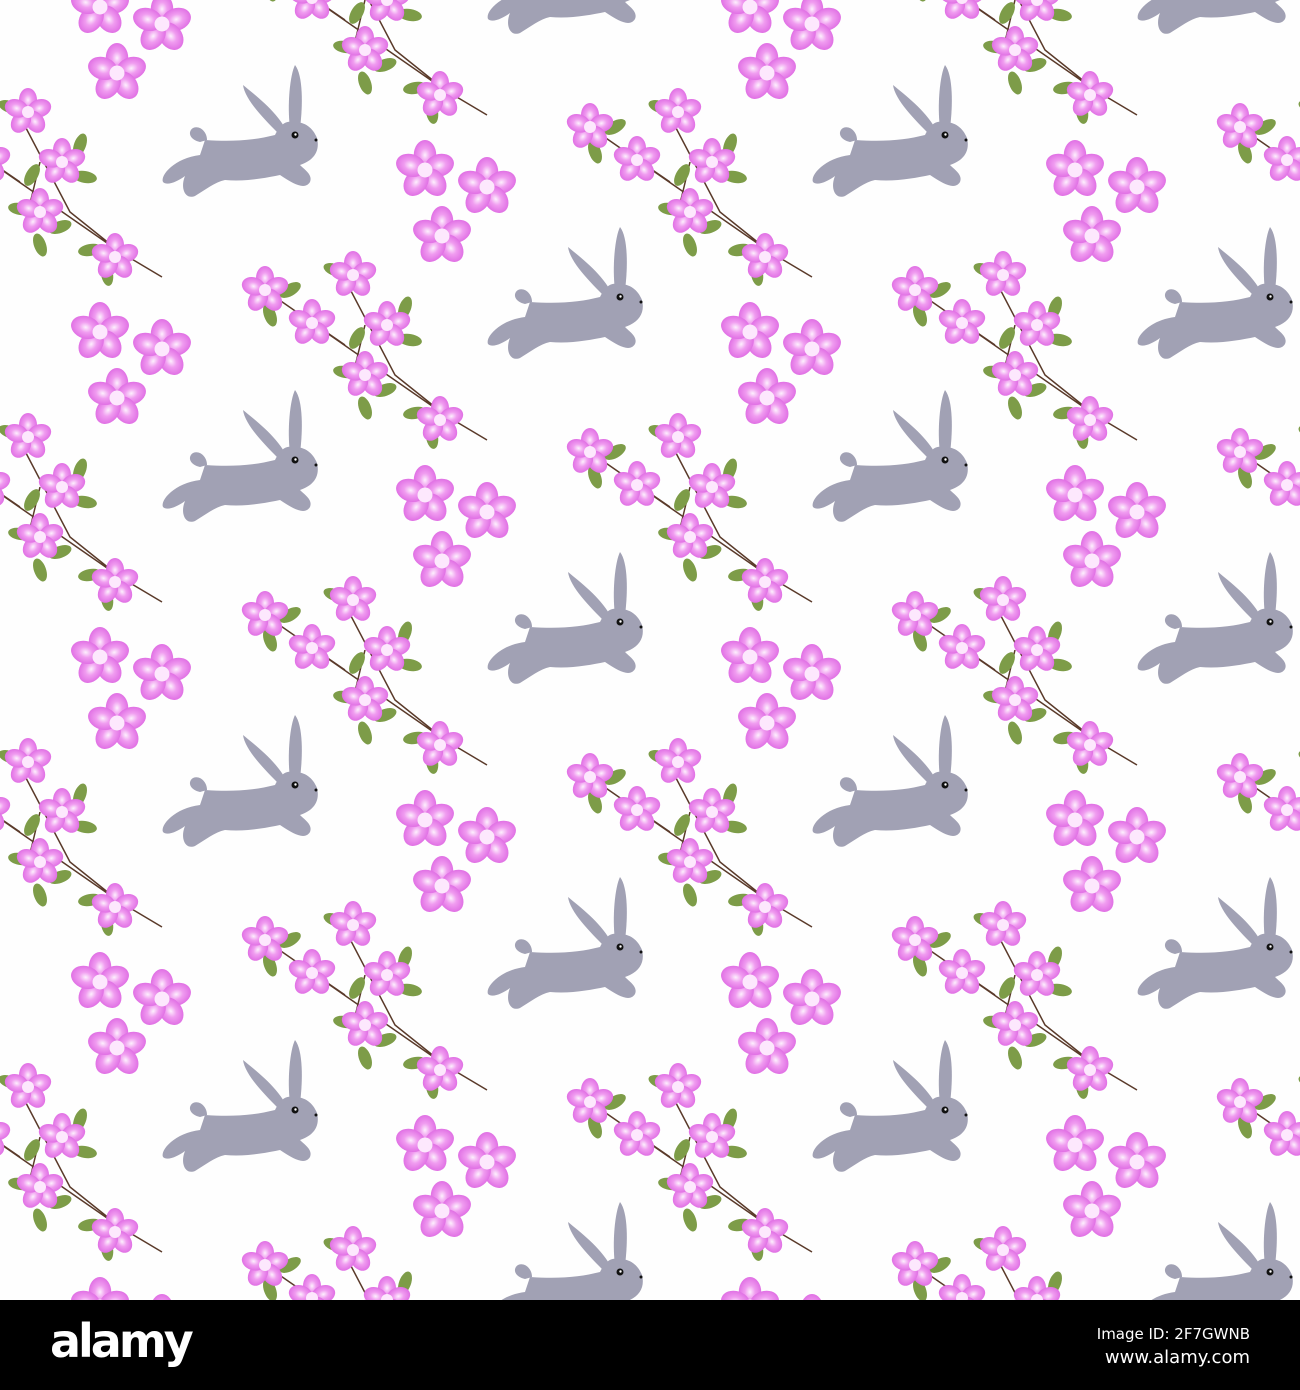  I want to click on alamy-logo: alamy, so click(122, 1341).